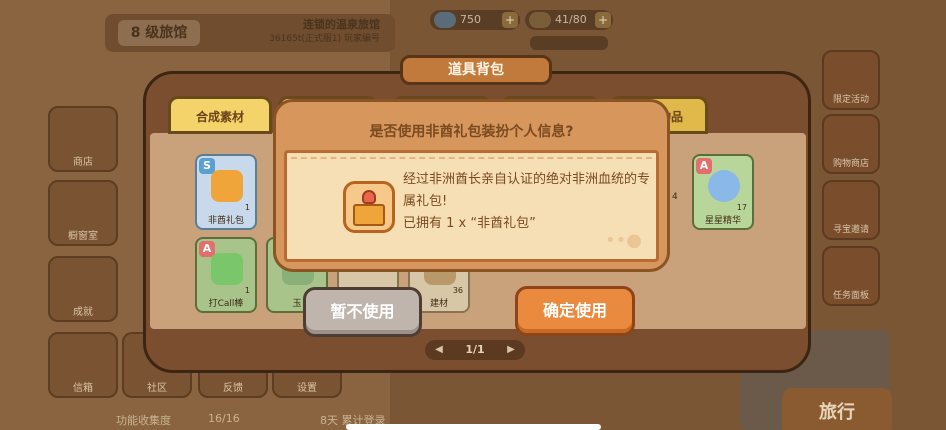 The image size is (946, 430). I want to click on right-shopping: 购物商店, so click(851, 144).